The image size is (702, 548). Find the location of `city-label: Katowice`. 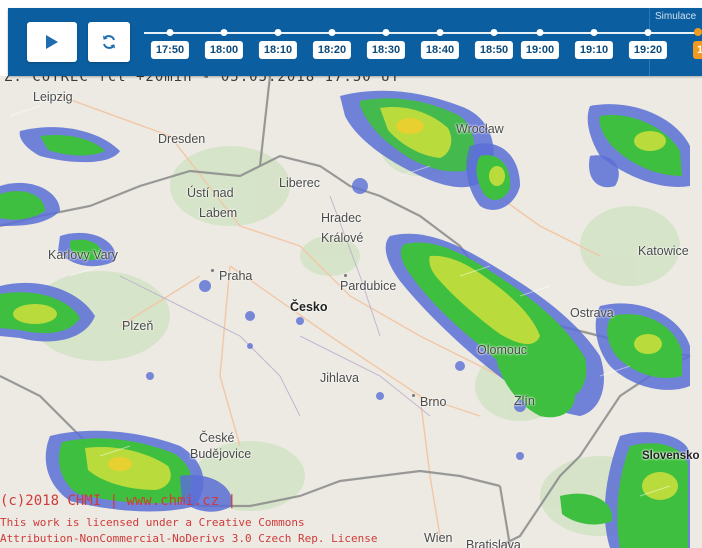

city-label: Katowice is located at coordinates (663, 251).